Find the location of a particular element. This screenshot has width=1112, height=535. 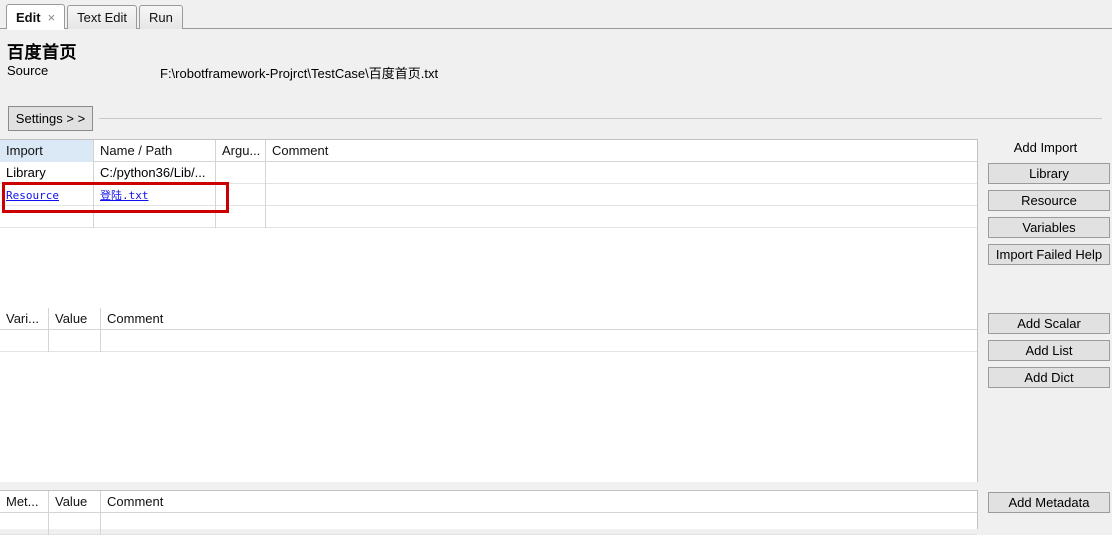

close-icon: × is located at coordinates (52, 17).